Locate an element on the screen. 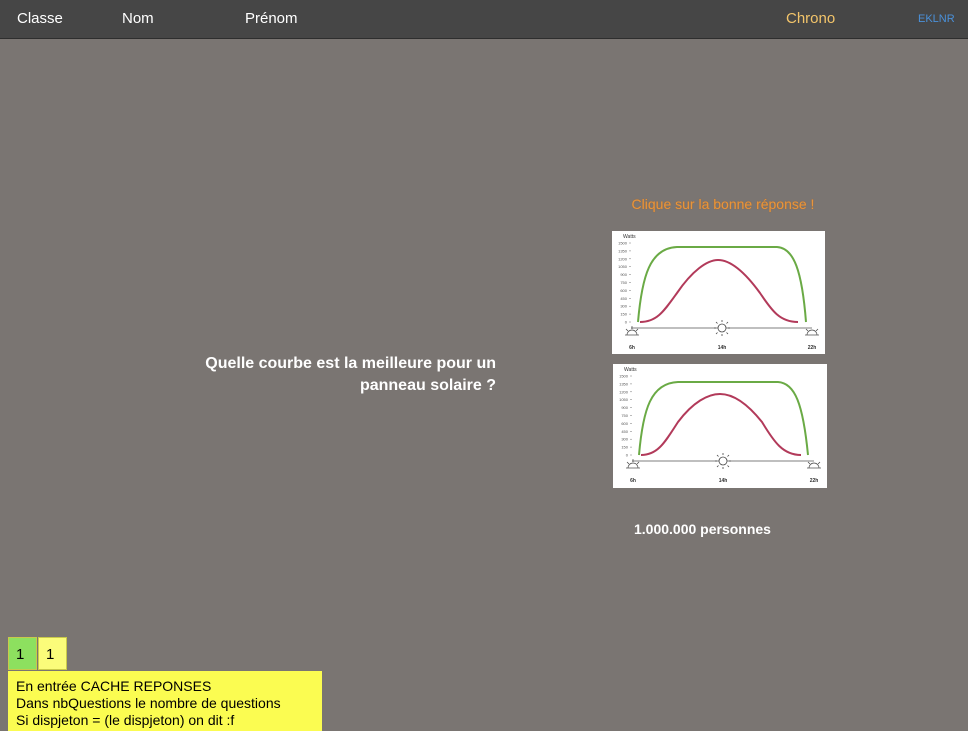 This screenshot has height=731, width=968. counter-score: 1 is located at coordinates (22, 653).